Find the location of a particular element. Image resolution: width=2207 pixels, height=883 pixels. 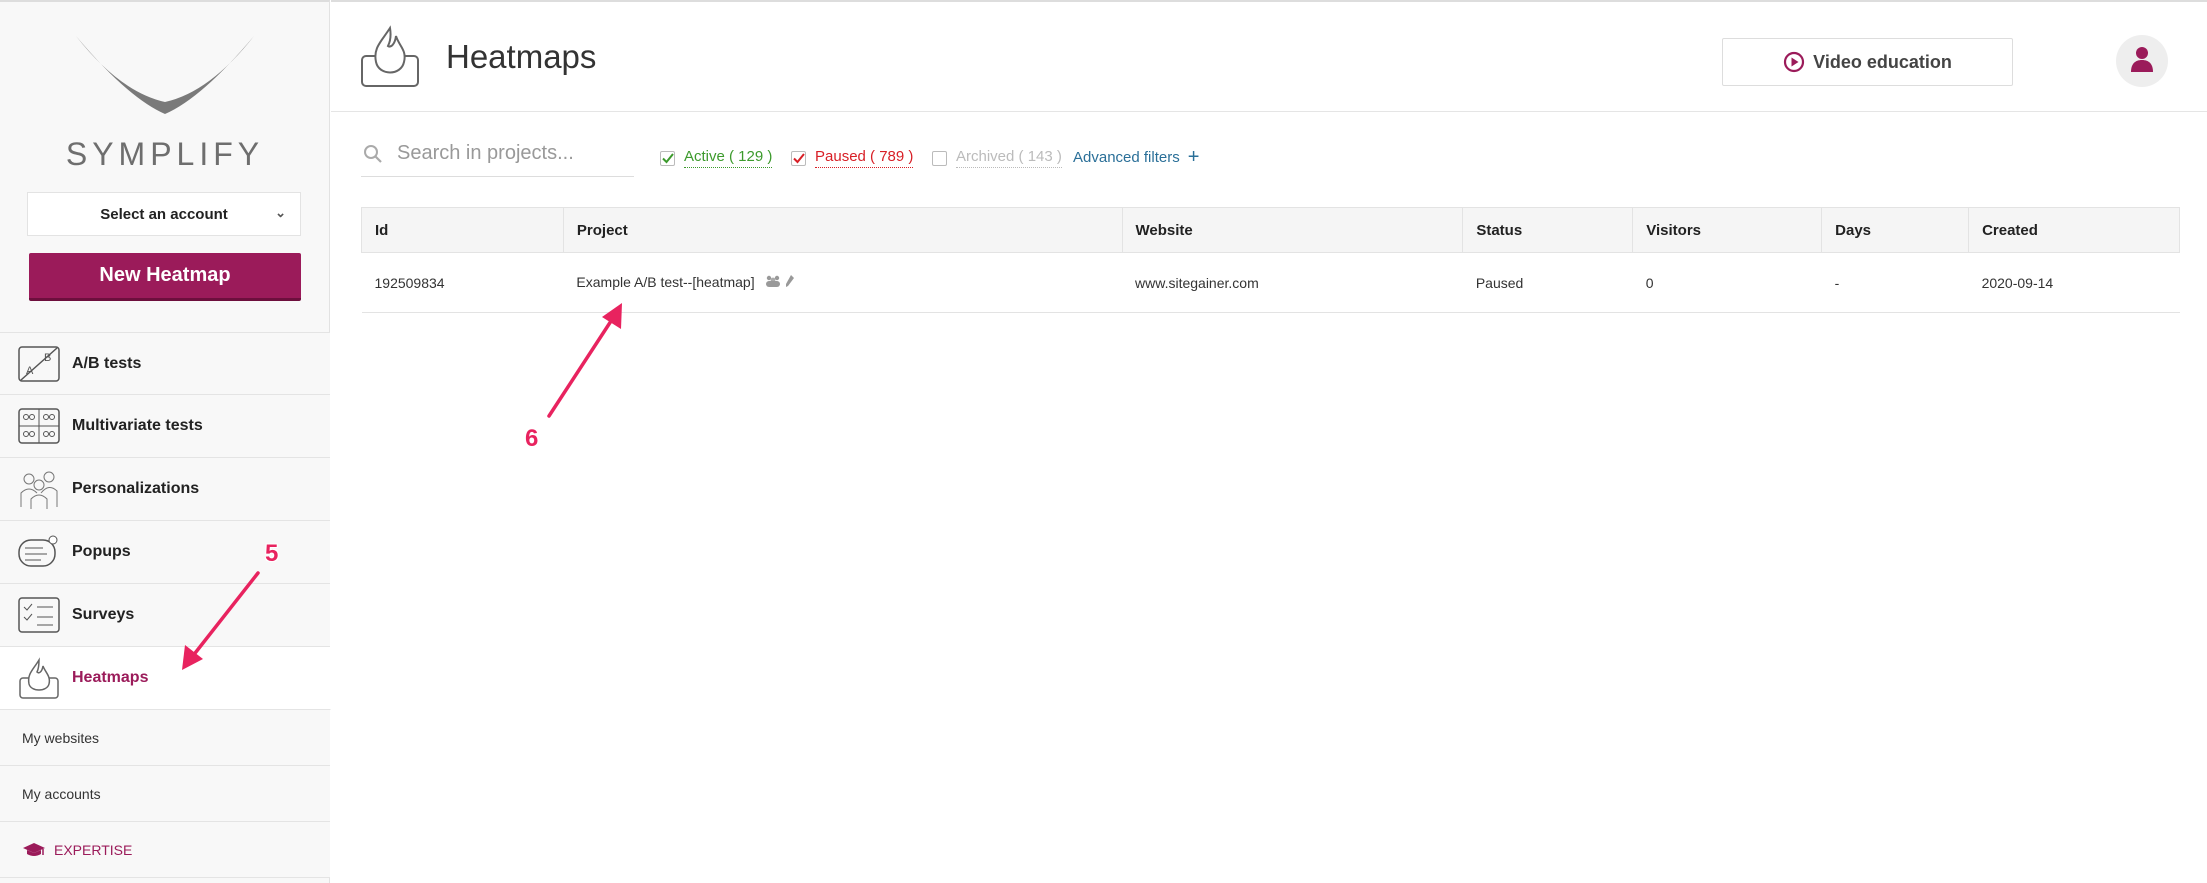

brand-logo: SYMPLIFY is located at coordinates (165, 102).